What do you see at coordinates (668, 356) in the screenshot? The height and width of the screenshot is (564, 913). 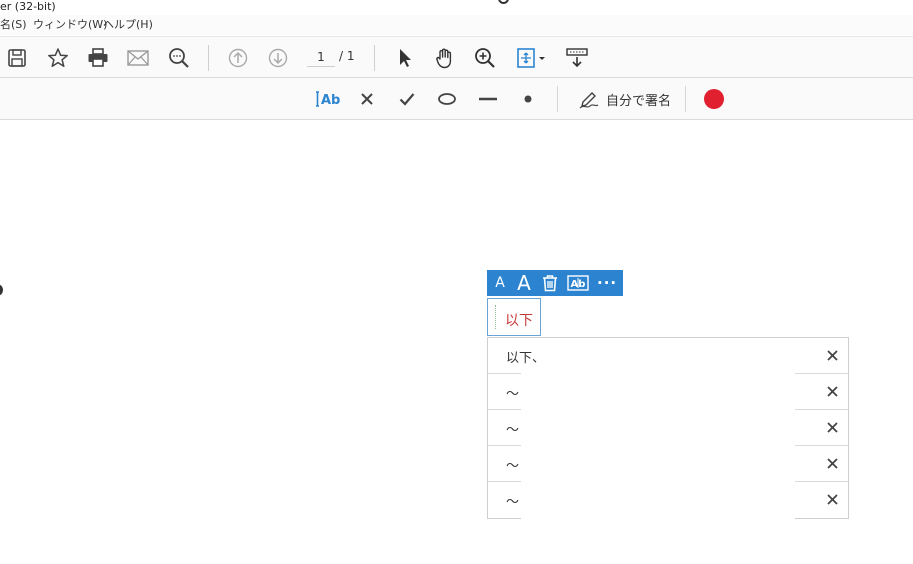 I see `suggestion-item: 以下、` at bounding box center [668, 356].